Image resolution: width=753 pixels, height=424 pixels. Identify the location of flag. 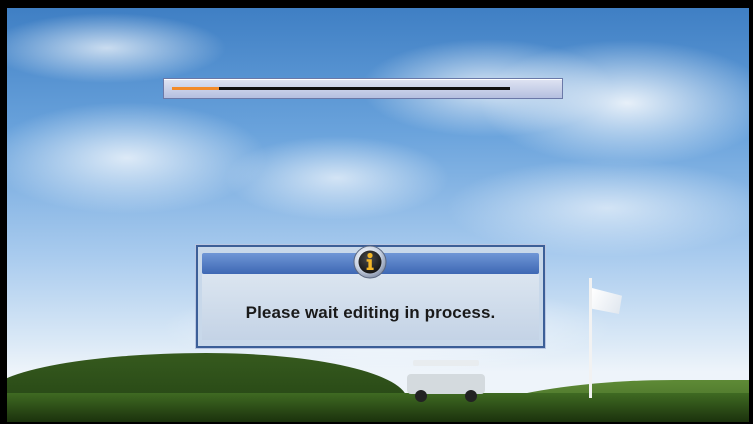
(607, 301).